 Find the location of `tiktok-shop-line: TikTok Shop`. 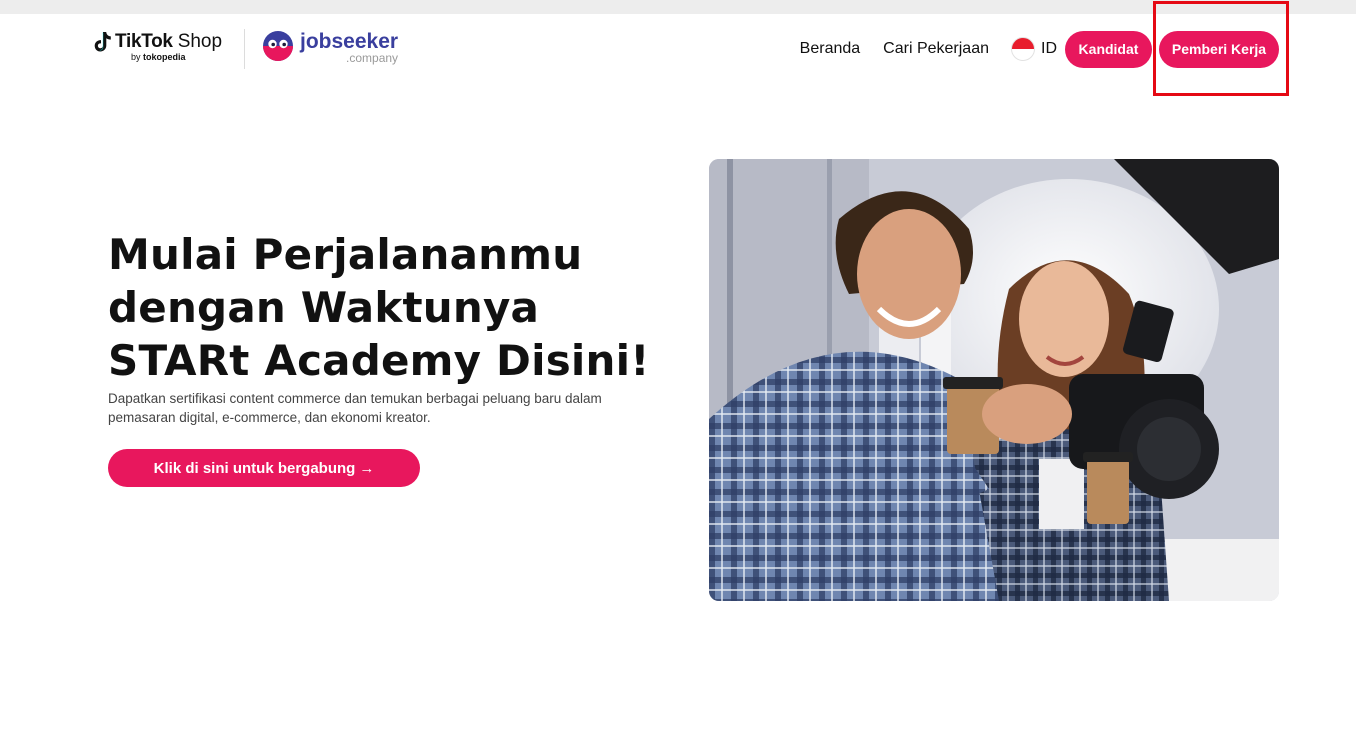

tiktok-shop-line: TikTok Shop is located at coordinates (168, 42).